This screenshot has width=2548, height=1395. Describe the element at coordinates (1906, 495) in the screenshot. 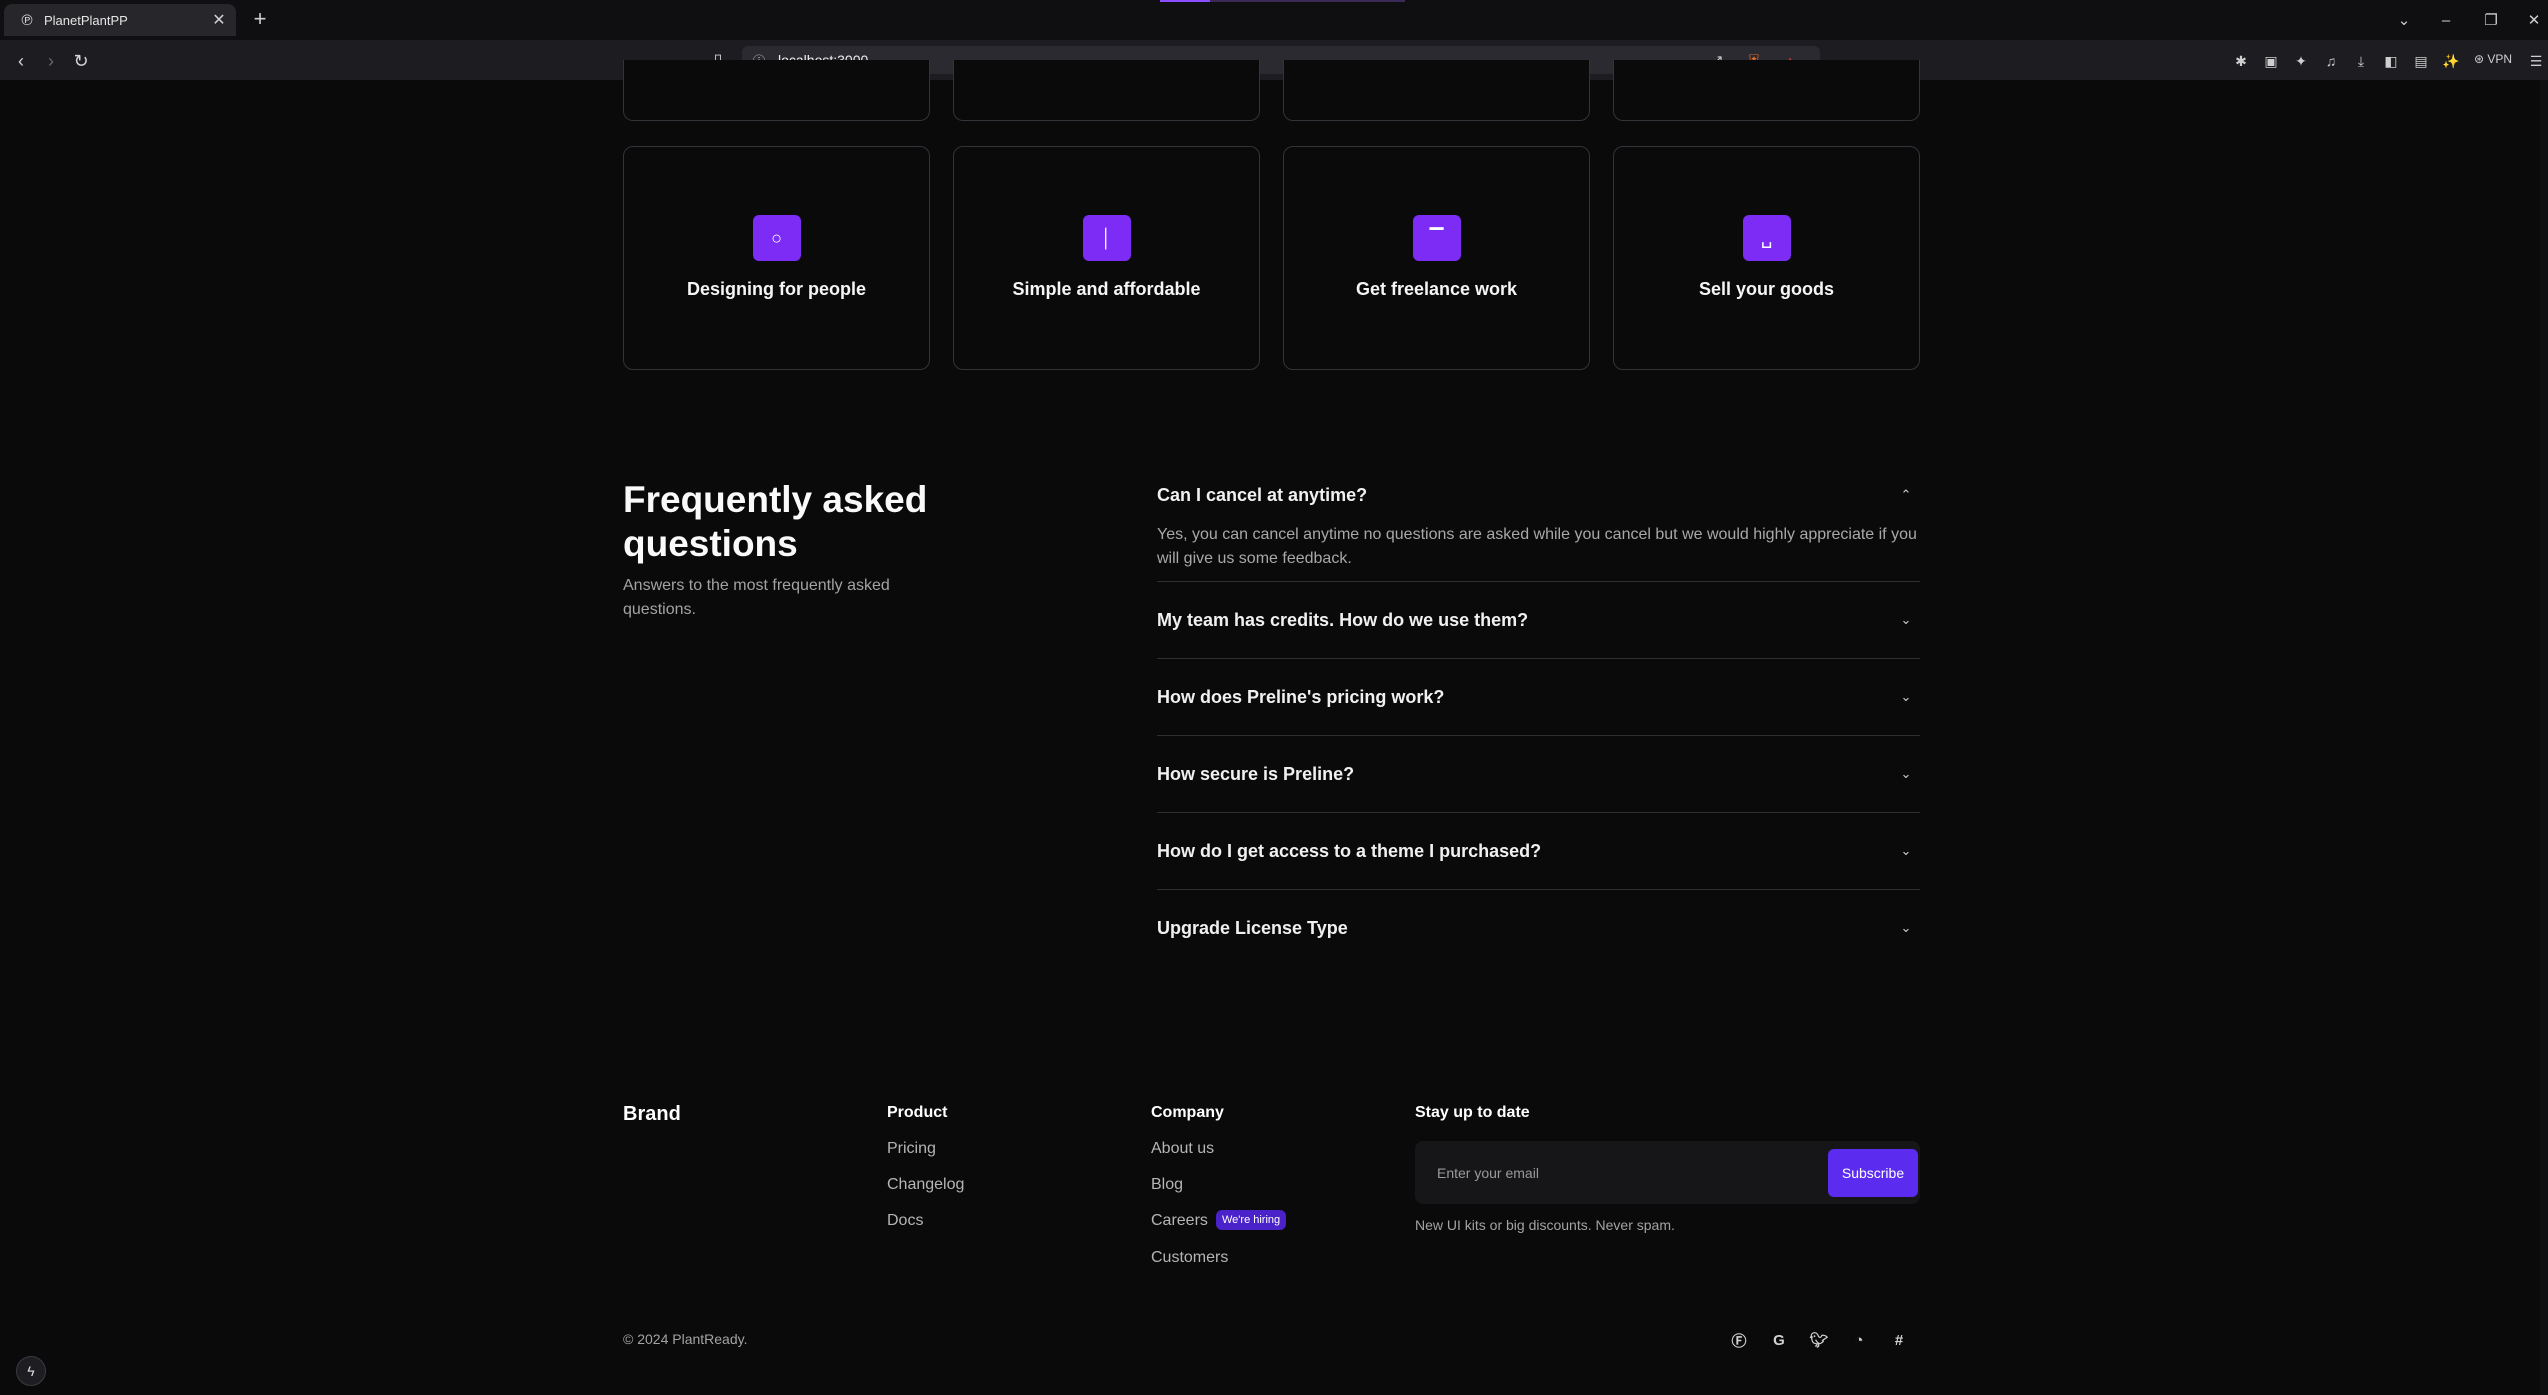

I see `chevron-up-icon: ⌃` at that location.